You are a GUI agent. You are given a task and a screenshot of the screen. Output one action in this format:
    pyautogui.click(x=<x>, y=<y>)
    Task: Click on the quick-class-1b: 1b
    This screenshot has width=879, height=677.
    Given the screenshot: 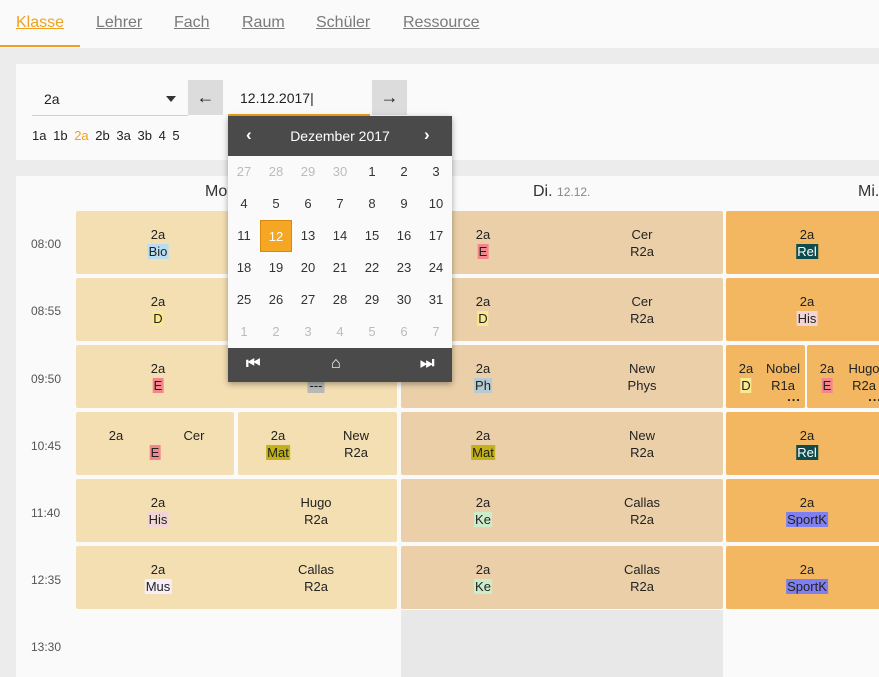 What is the action you would take?
    pyautogui.click(x=60, y=135)
    